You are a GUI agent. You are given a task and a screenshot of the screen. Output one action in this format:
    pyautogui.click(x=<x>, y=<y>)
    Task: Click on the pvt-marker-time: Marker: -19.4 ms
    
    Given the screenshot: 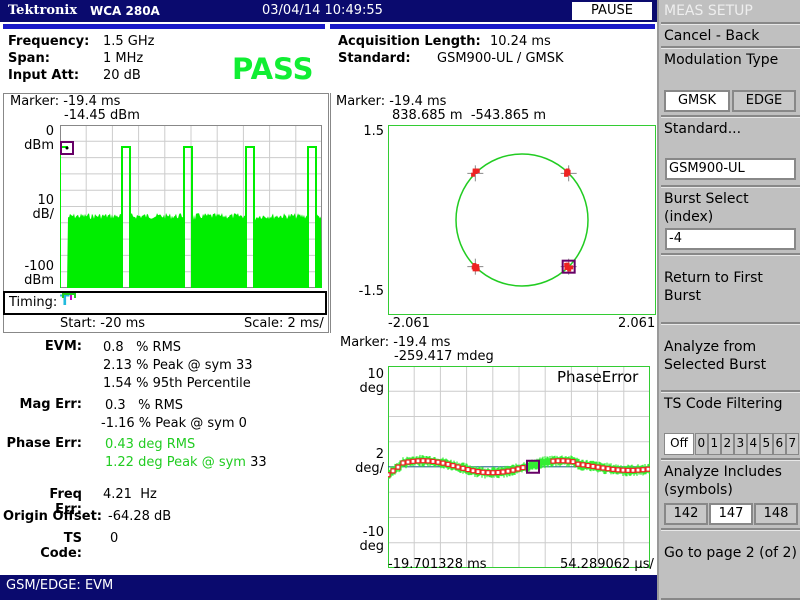 What is the action you would take?
    pyautogui.click(x=65, y=101)
    